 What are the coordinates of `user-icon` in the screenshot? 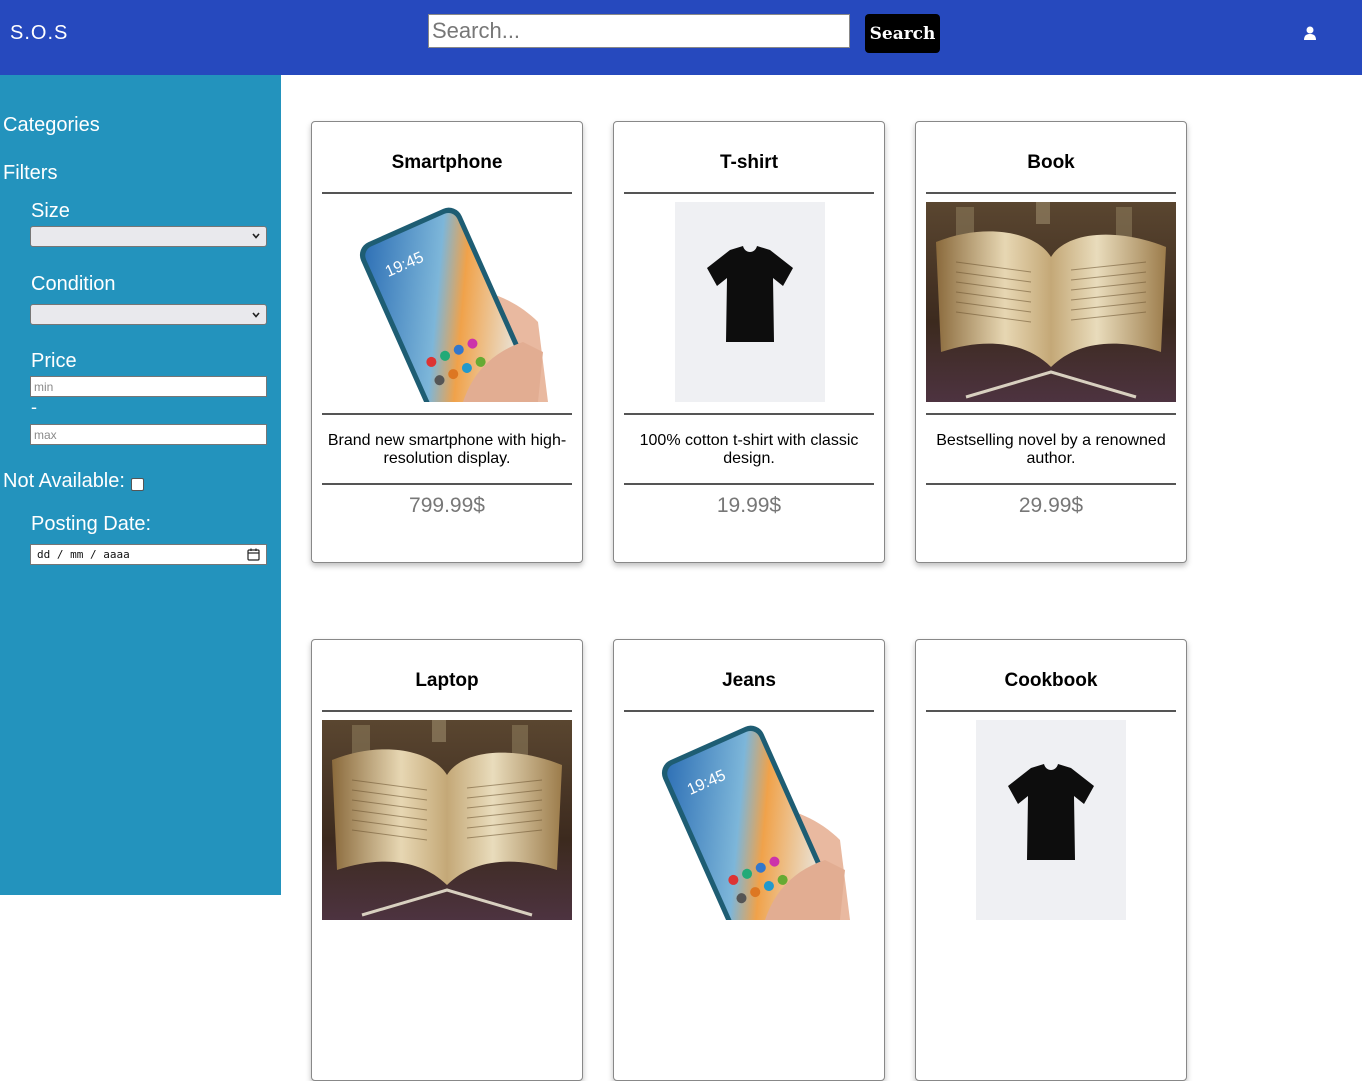 It's located at (1310, 33).